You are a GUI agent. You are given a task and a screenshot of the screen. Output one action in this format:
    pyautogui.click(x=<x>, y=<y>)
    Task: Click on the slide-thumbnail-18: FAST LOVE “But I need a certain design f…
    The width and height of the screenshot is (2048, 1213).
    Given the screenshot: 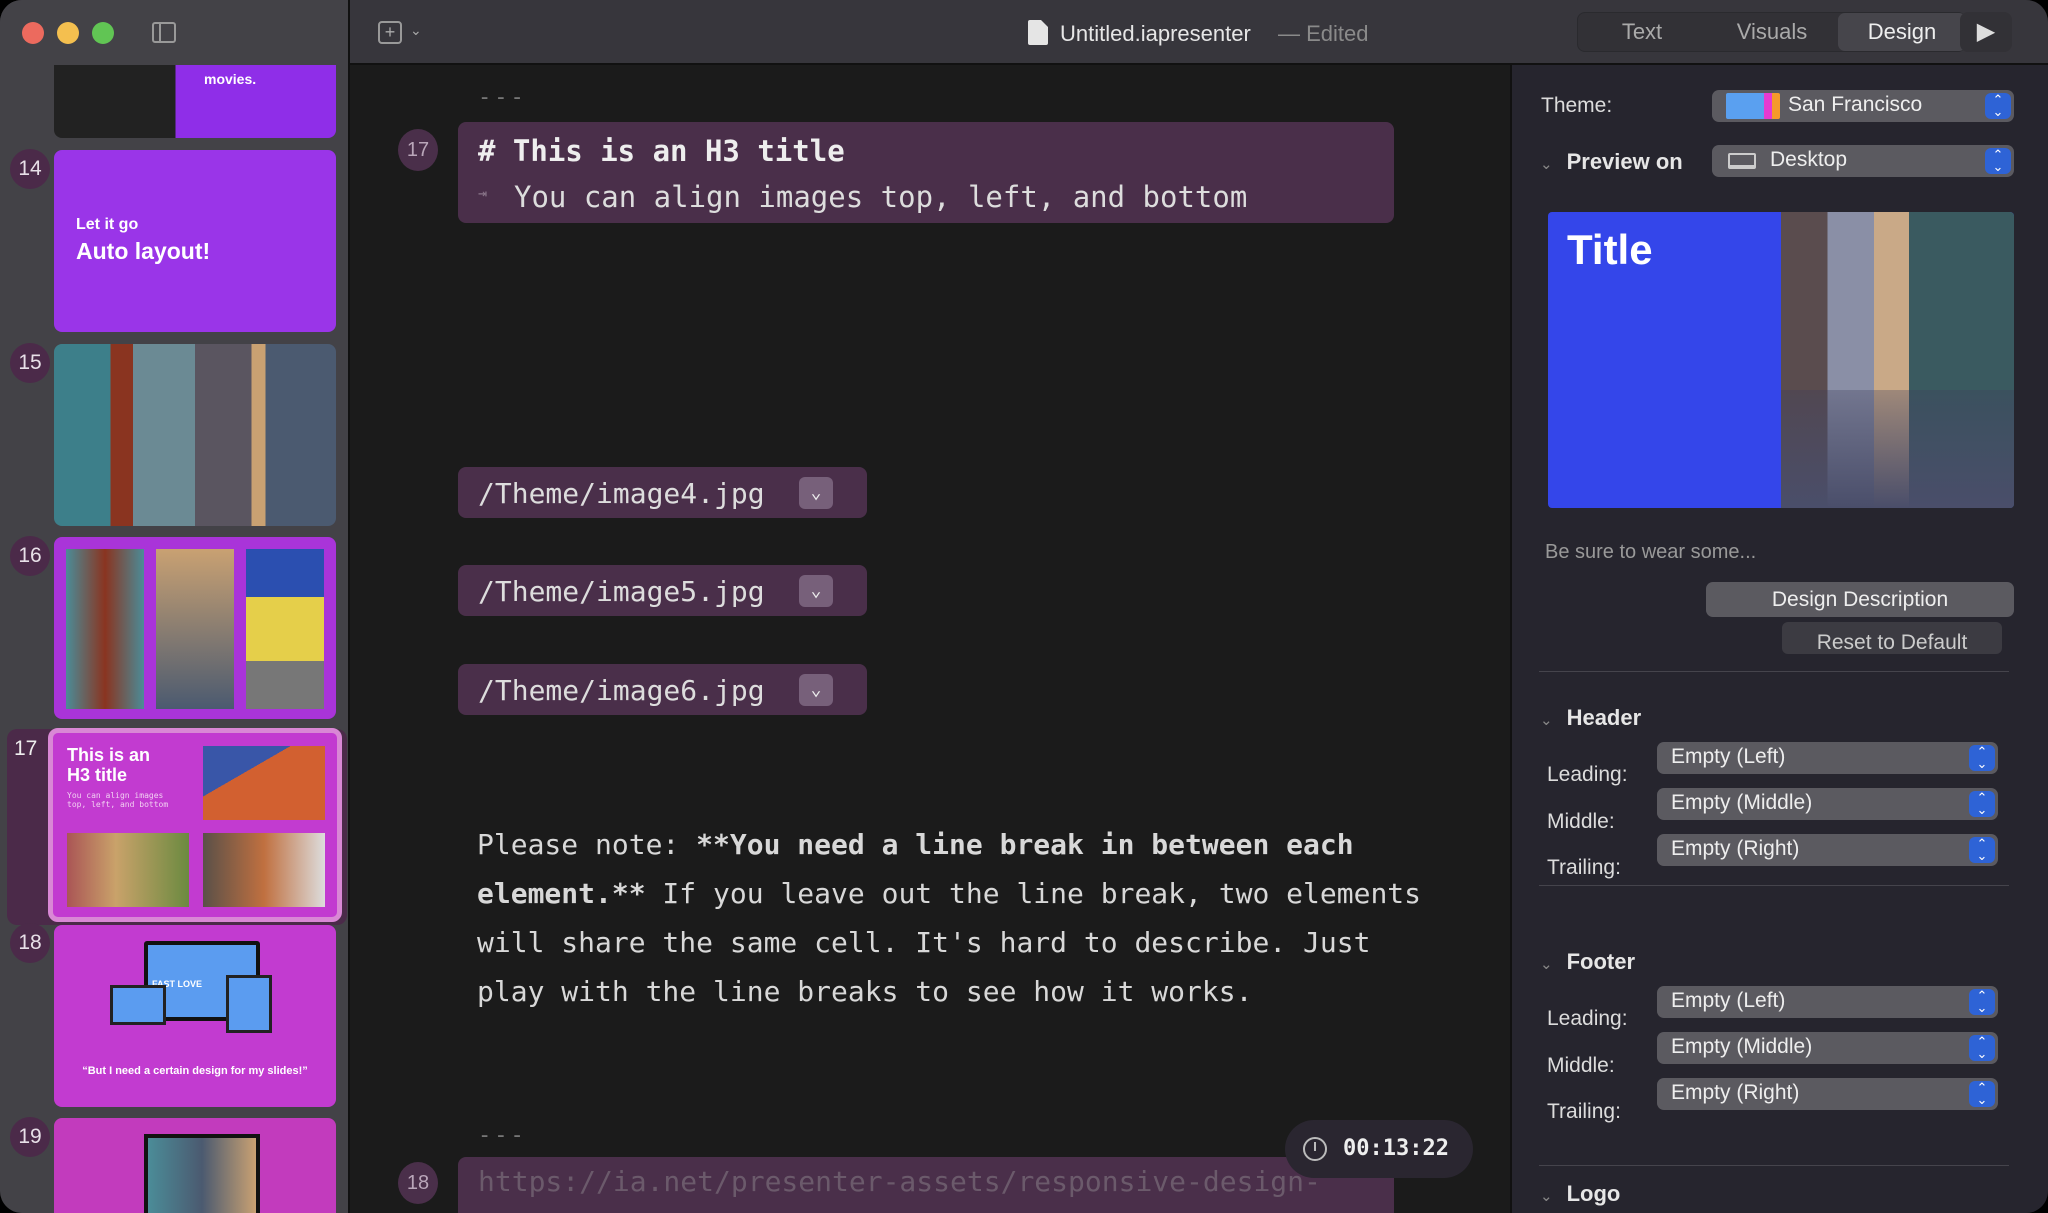 What is the action you would take?
    pyautogui.click(x=195, y=1016)
    